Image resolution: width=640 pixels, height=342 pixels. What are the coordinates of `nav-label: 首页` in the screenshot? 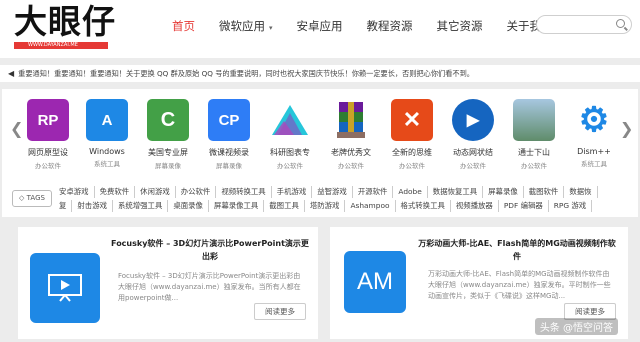 It's located at (183, 26).